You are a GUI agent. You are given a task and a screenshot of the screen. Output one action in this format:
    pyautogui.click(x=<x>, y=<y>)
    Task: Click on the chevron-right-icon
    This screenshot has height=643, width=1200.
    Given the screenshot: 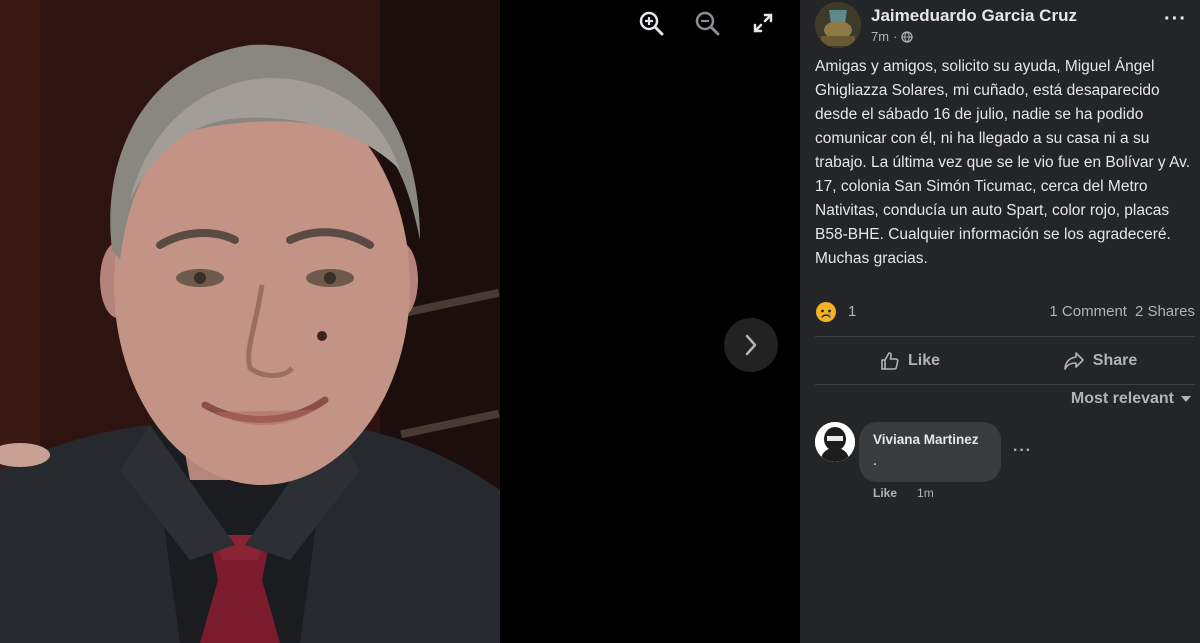 What is the action you would take?
    pyautogui.click(x=751, y=345)
    